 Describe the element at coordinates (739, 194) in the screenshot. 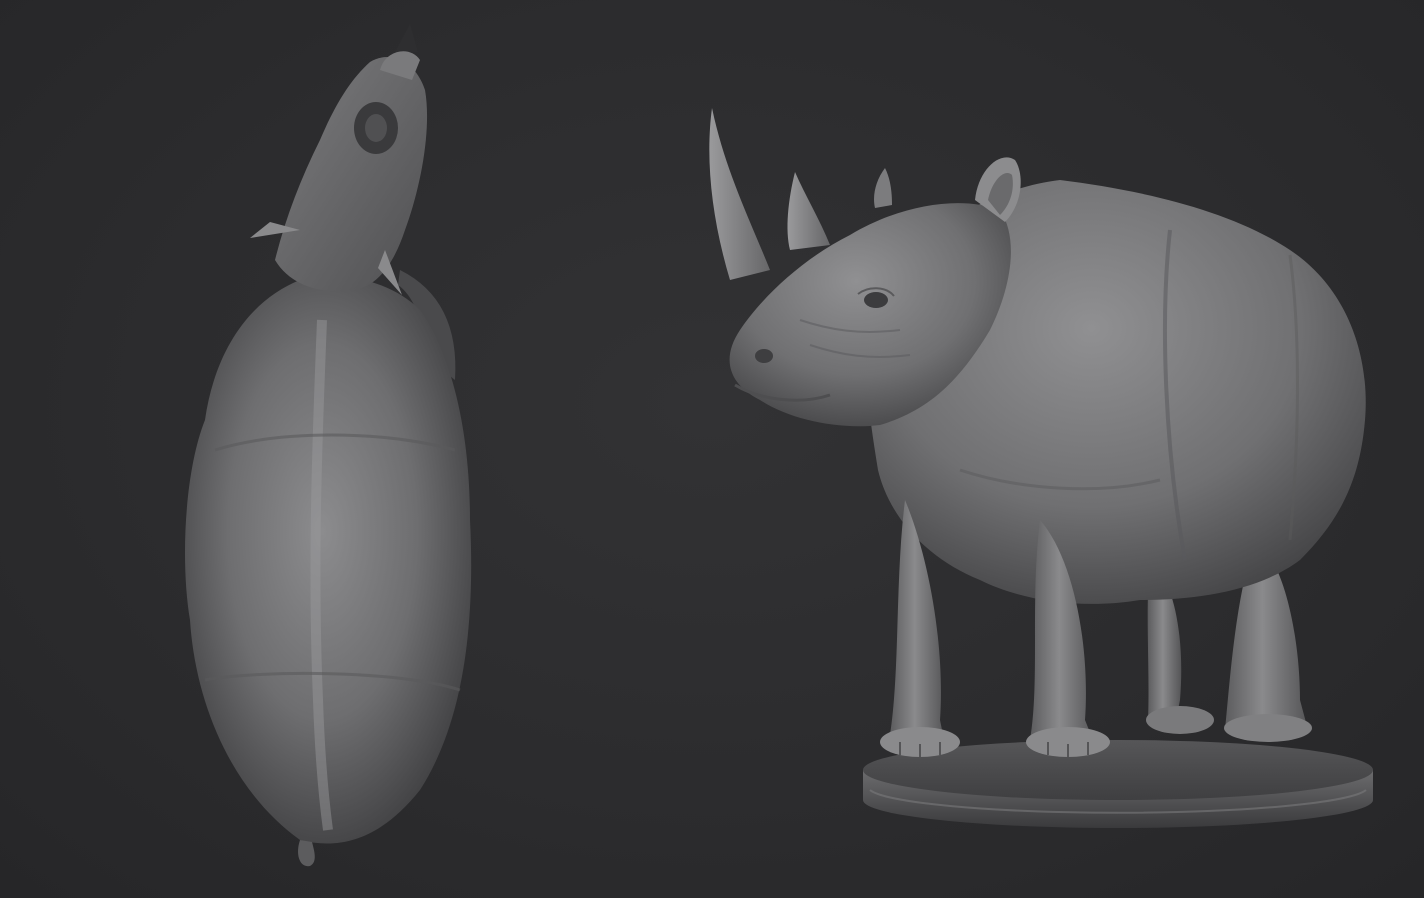

I see `front-horn` at that location.